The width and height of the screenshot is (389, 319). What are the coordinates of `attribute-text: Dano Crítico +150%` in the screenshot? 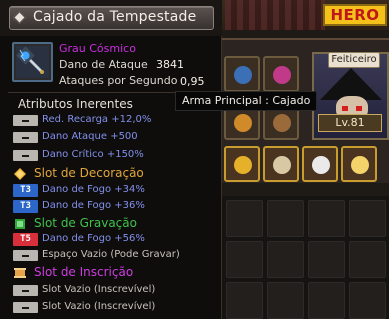 It's located at (93, 154).